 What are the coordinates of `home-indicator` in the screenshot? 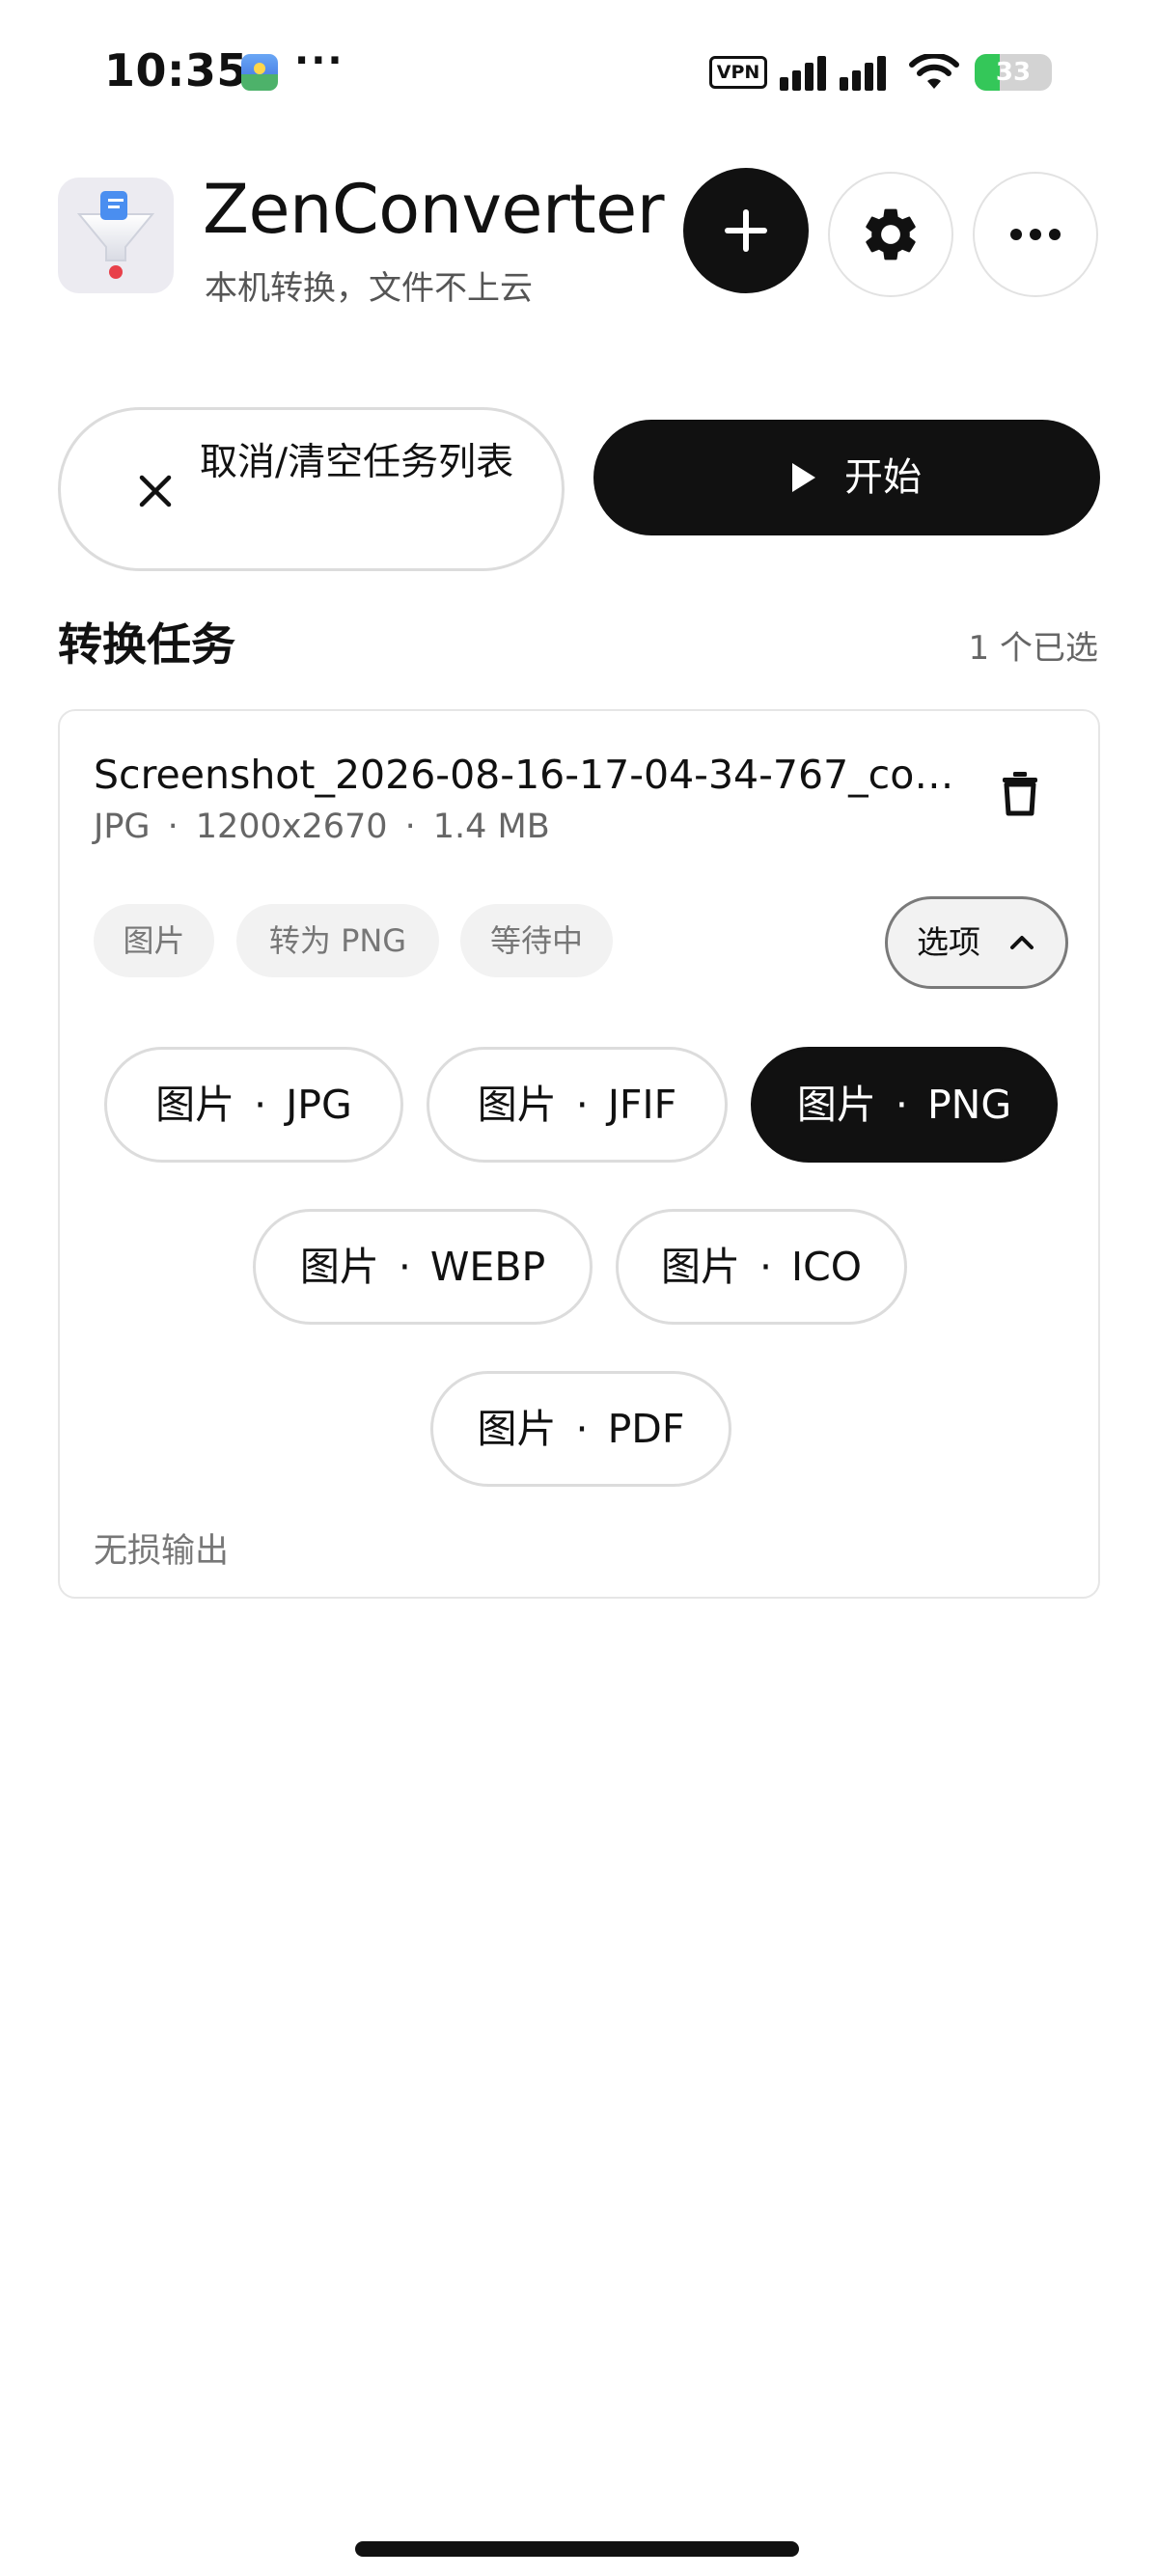 It's located at (577, 2549).